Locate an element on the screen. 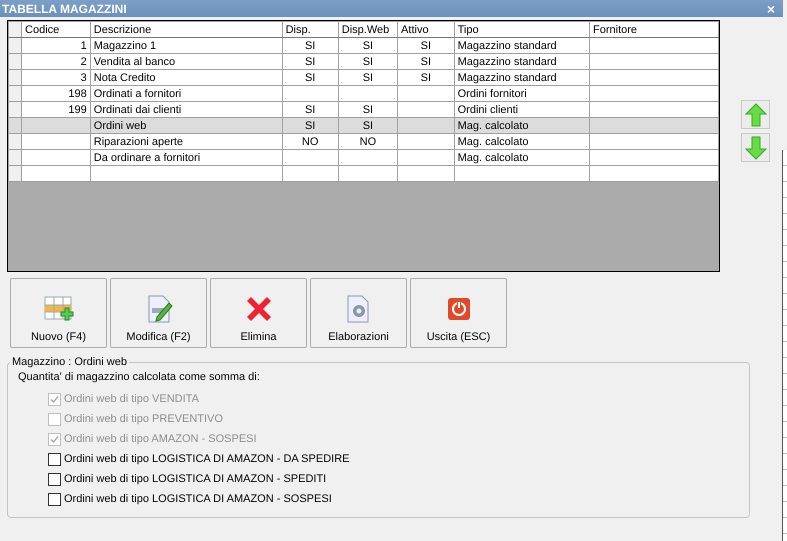 This screenshot has width=787, height=541. table-cell: Ordinati a fornitori is located at coordinates (186, 94).